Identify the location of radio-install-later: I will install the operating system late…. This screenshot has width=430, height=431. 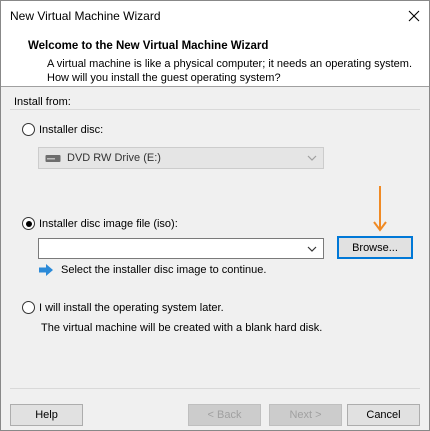
(123, 307).